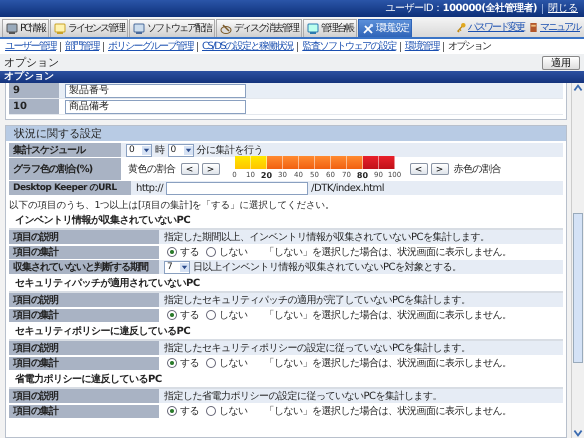 The height and width of the screenshot is (438, 584). Describe the element at coordinates (82, 46) in the screenshot. I see `sub-nav-link: 部門管理` at that location.